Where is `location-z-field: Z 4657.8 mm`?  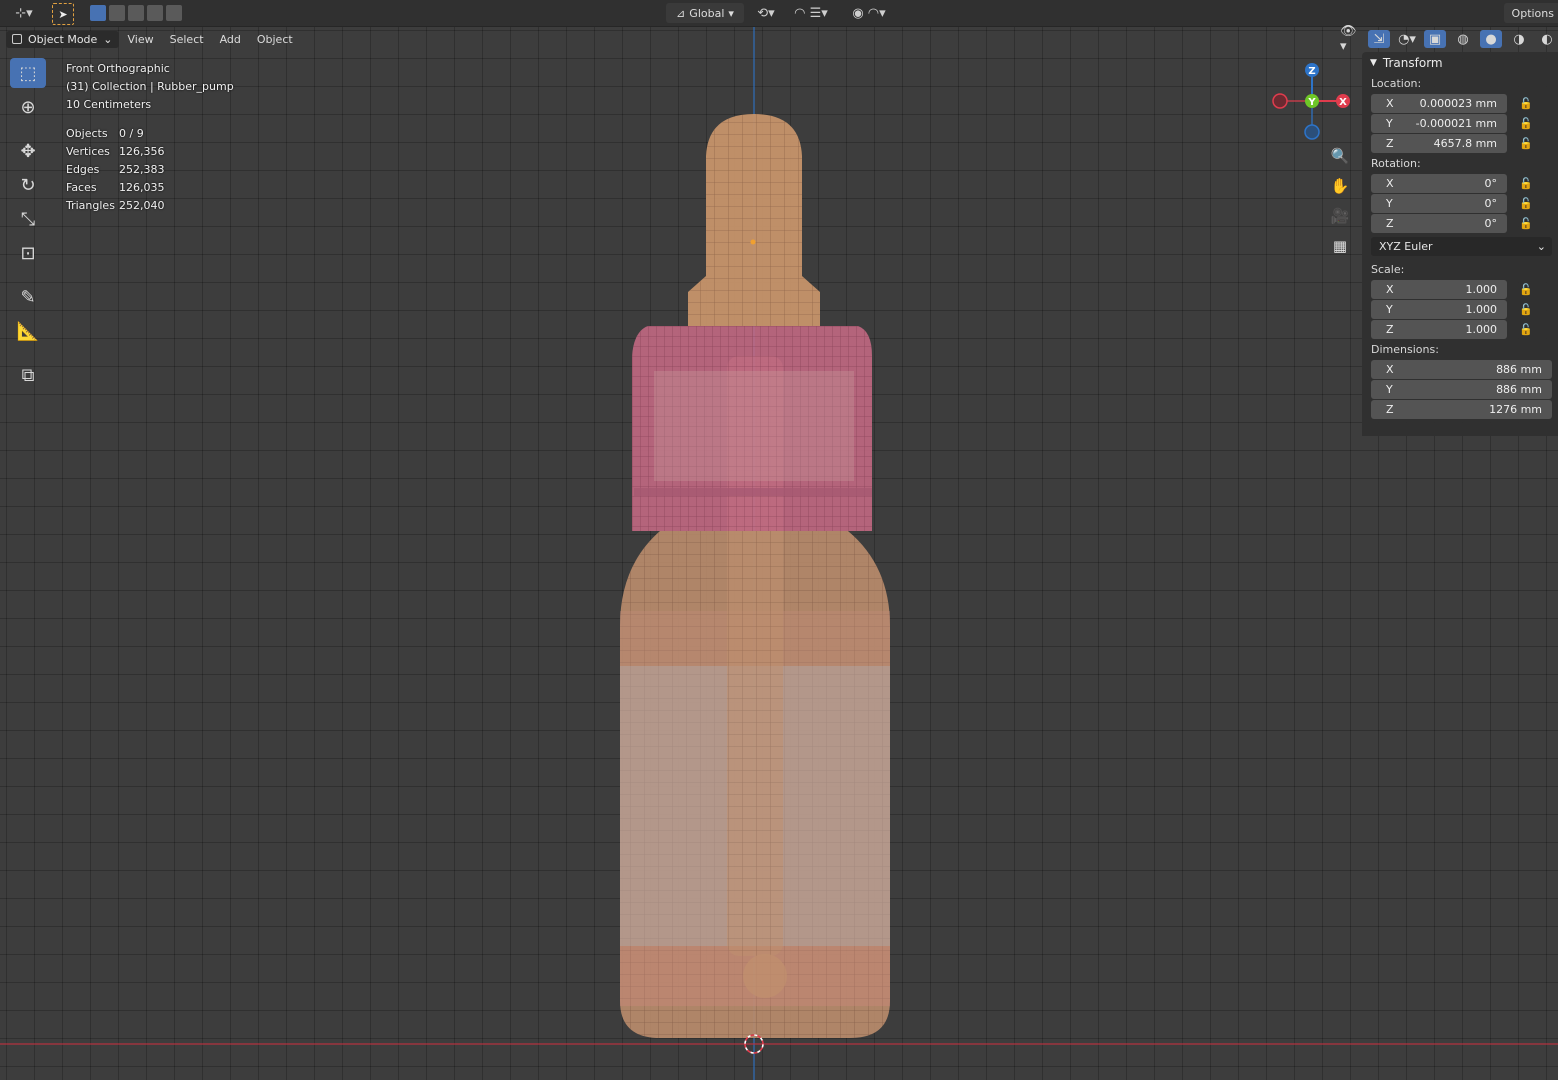 location-z-field: Z 4657.8 mm is located at coordinates (1439, 143).